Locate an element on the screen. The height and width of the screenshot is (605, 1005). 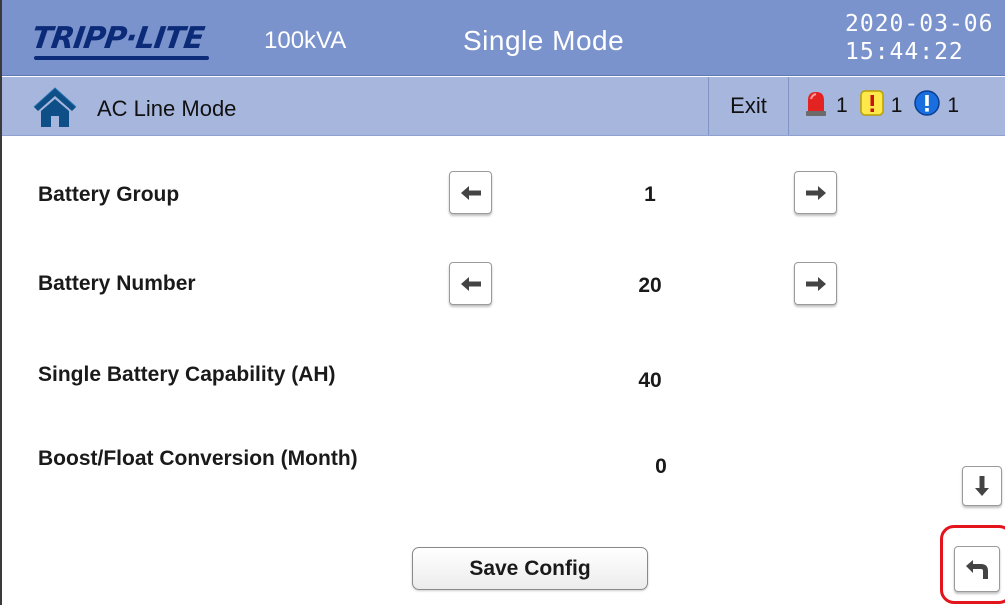
date-display: 2020-03-06 is located at coordinates (919, 24).